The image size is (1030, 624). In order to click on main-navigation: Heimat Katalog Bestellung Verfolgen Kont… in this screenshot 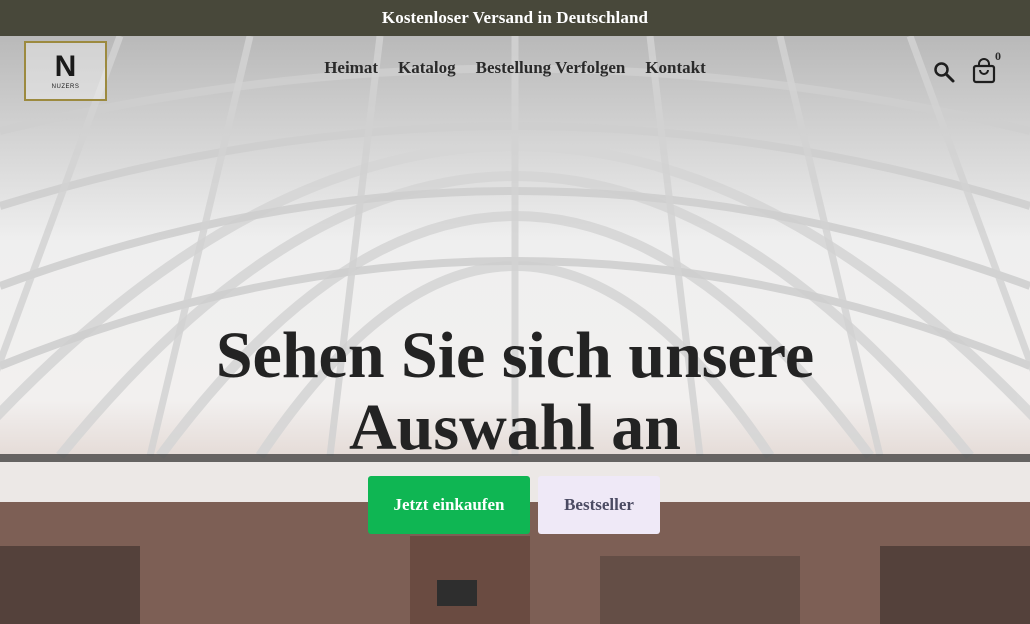, I will do `click(515, 68)`.